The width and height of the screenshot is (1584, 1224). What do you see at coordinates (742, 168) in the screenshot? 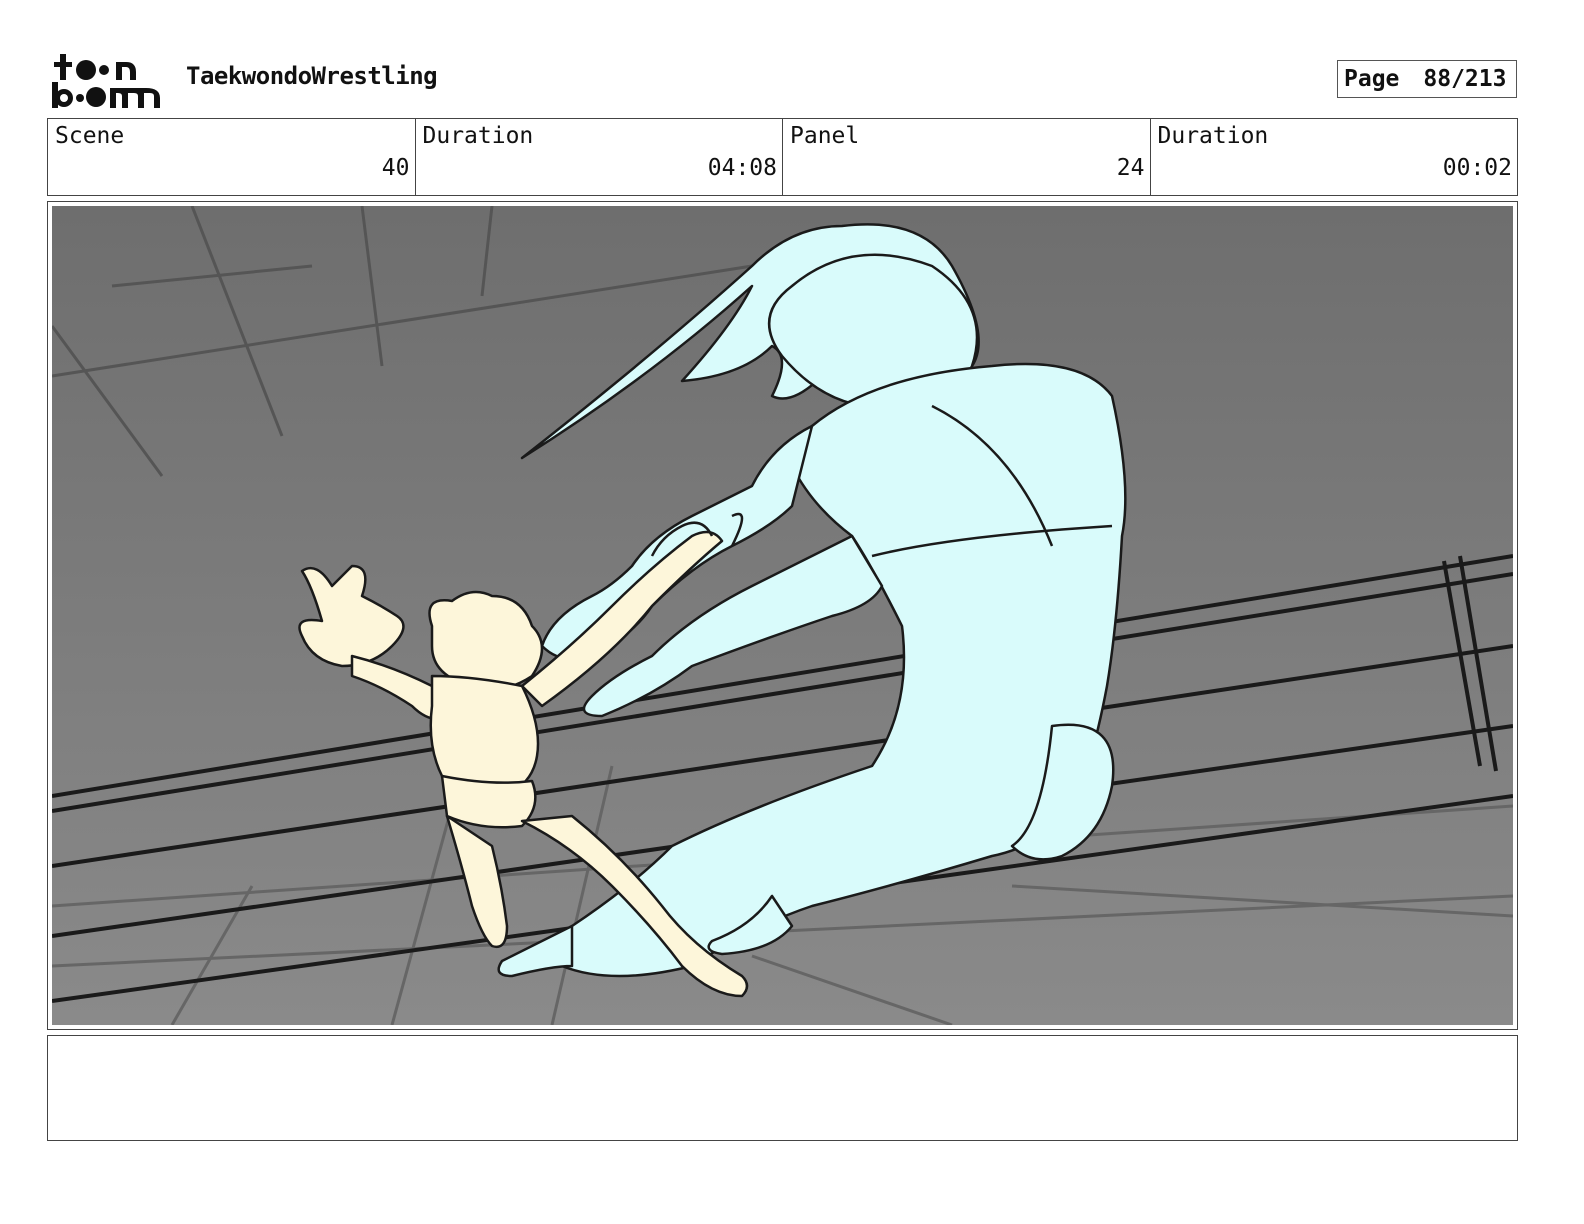
I see `scene-duration-value: 04:08` at bounding box center [742, 168].